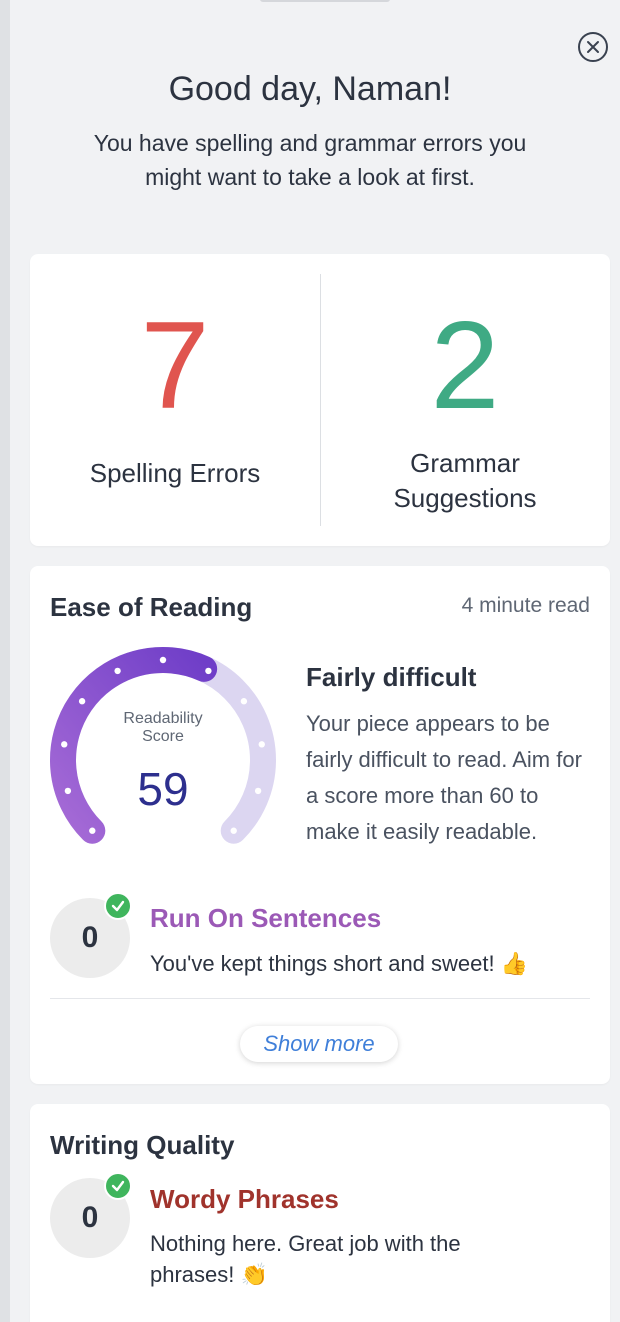 Image resolution: width=620 pixels, height=1322 pixels. I want to click on grammar-suggestions-count: 2, so click(465, 366).